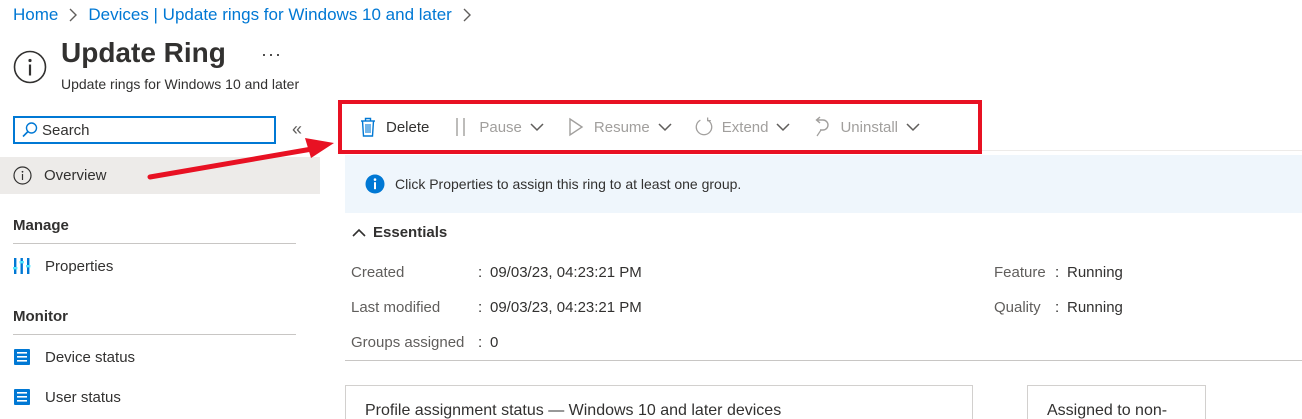 The height and width of the screenshot is (419, 1302). Describe the element at coordinates (22, 266) in the screenshot. I see `properties-icon` at that location.